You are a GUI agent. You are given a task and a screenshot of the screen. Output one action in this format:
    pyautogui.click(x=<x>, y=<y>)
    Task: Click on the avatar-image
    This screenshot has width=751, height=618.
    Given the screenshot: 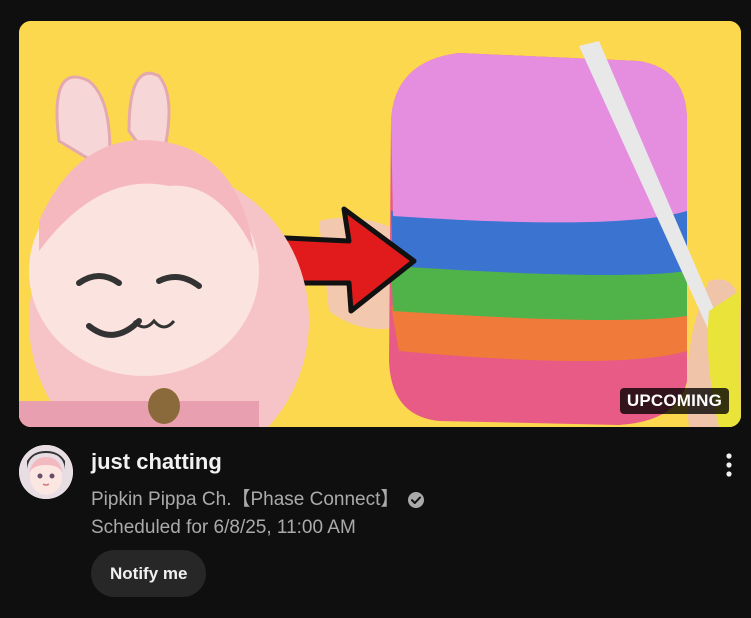 What is the action you would take?
    pyautogui.click(x=46, y=472)
    